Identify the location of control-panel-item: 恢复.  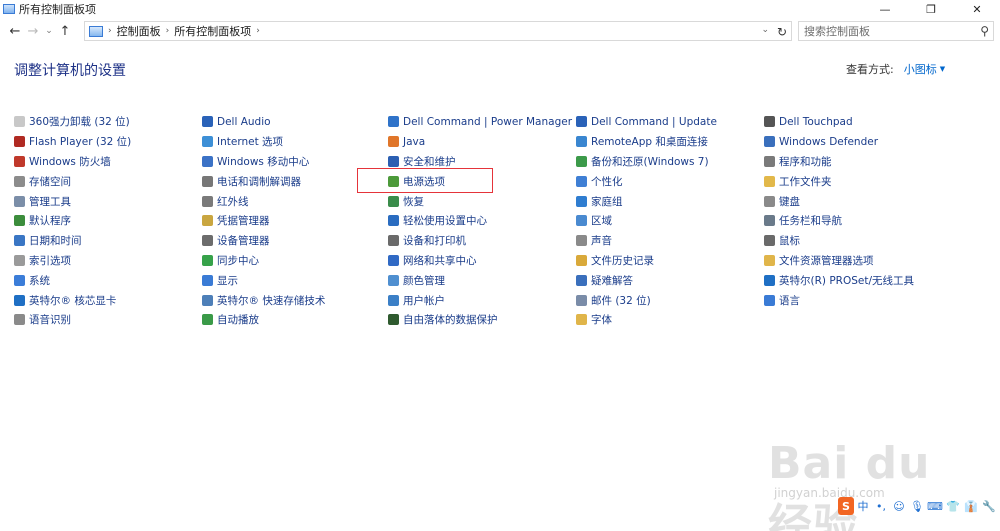
(483, 201).